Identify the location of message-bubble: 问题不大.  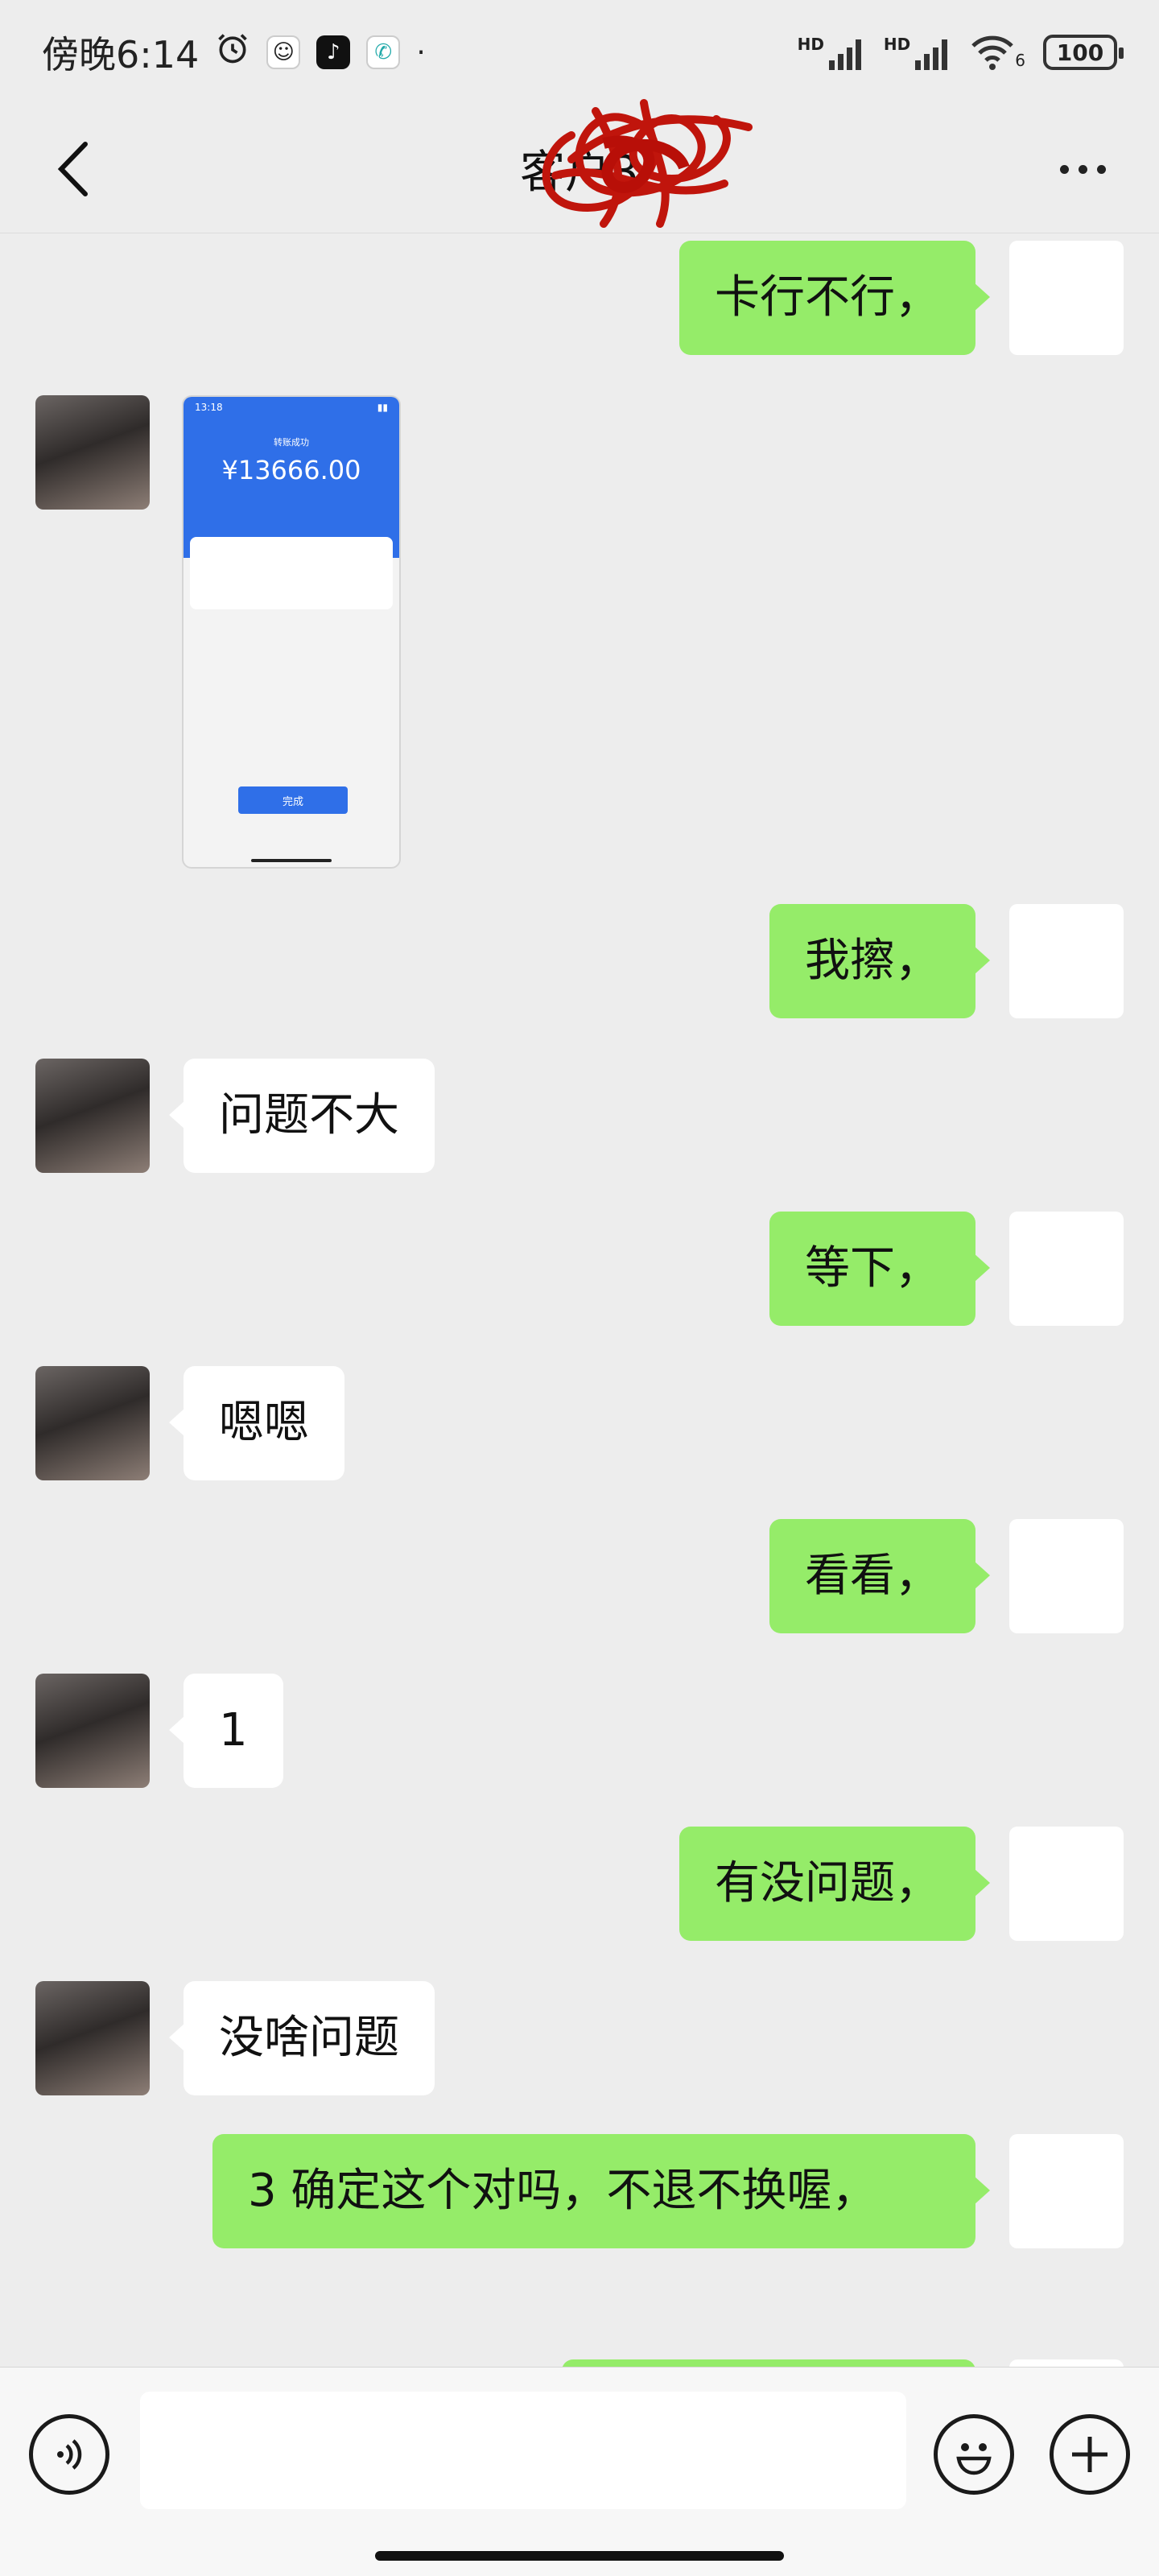
(302, 1116).